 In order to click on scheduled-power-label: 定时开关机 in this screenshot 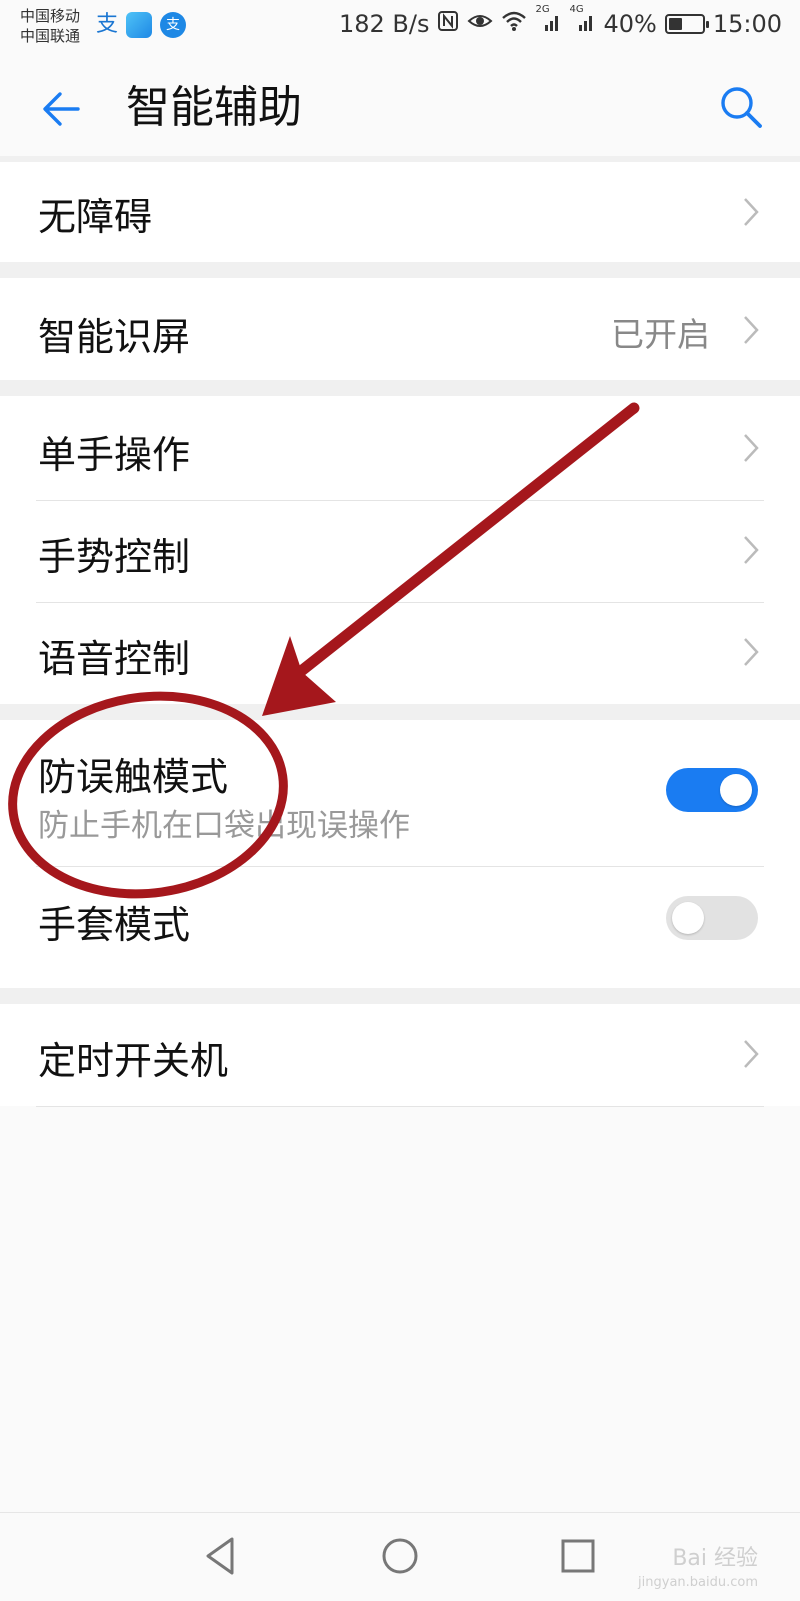, I will do `click(133, 1061)`.